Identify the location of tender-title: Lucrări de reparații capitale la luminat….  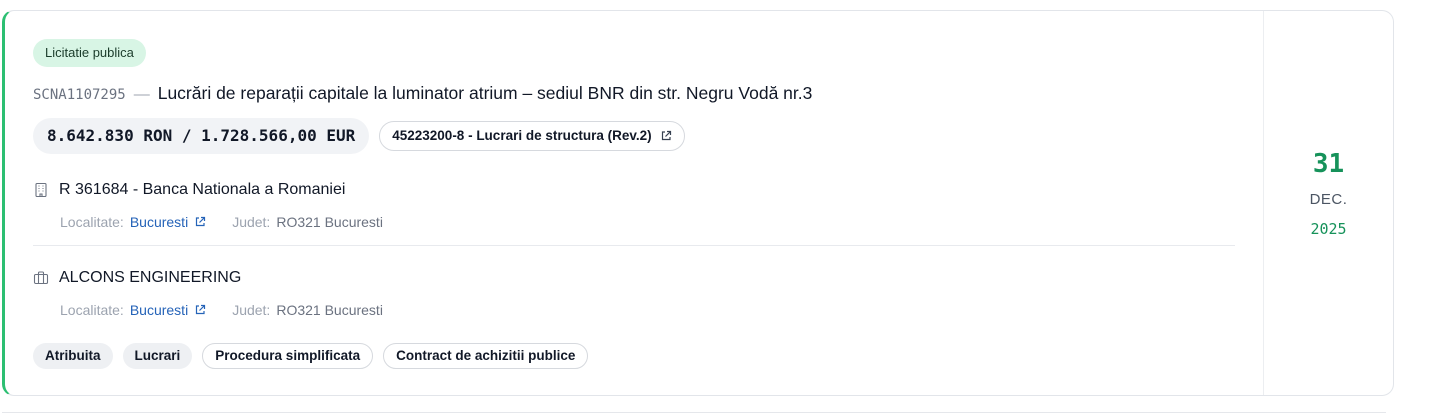
(485, 93).